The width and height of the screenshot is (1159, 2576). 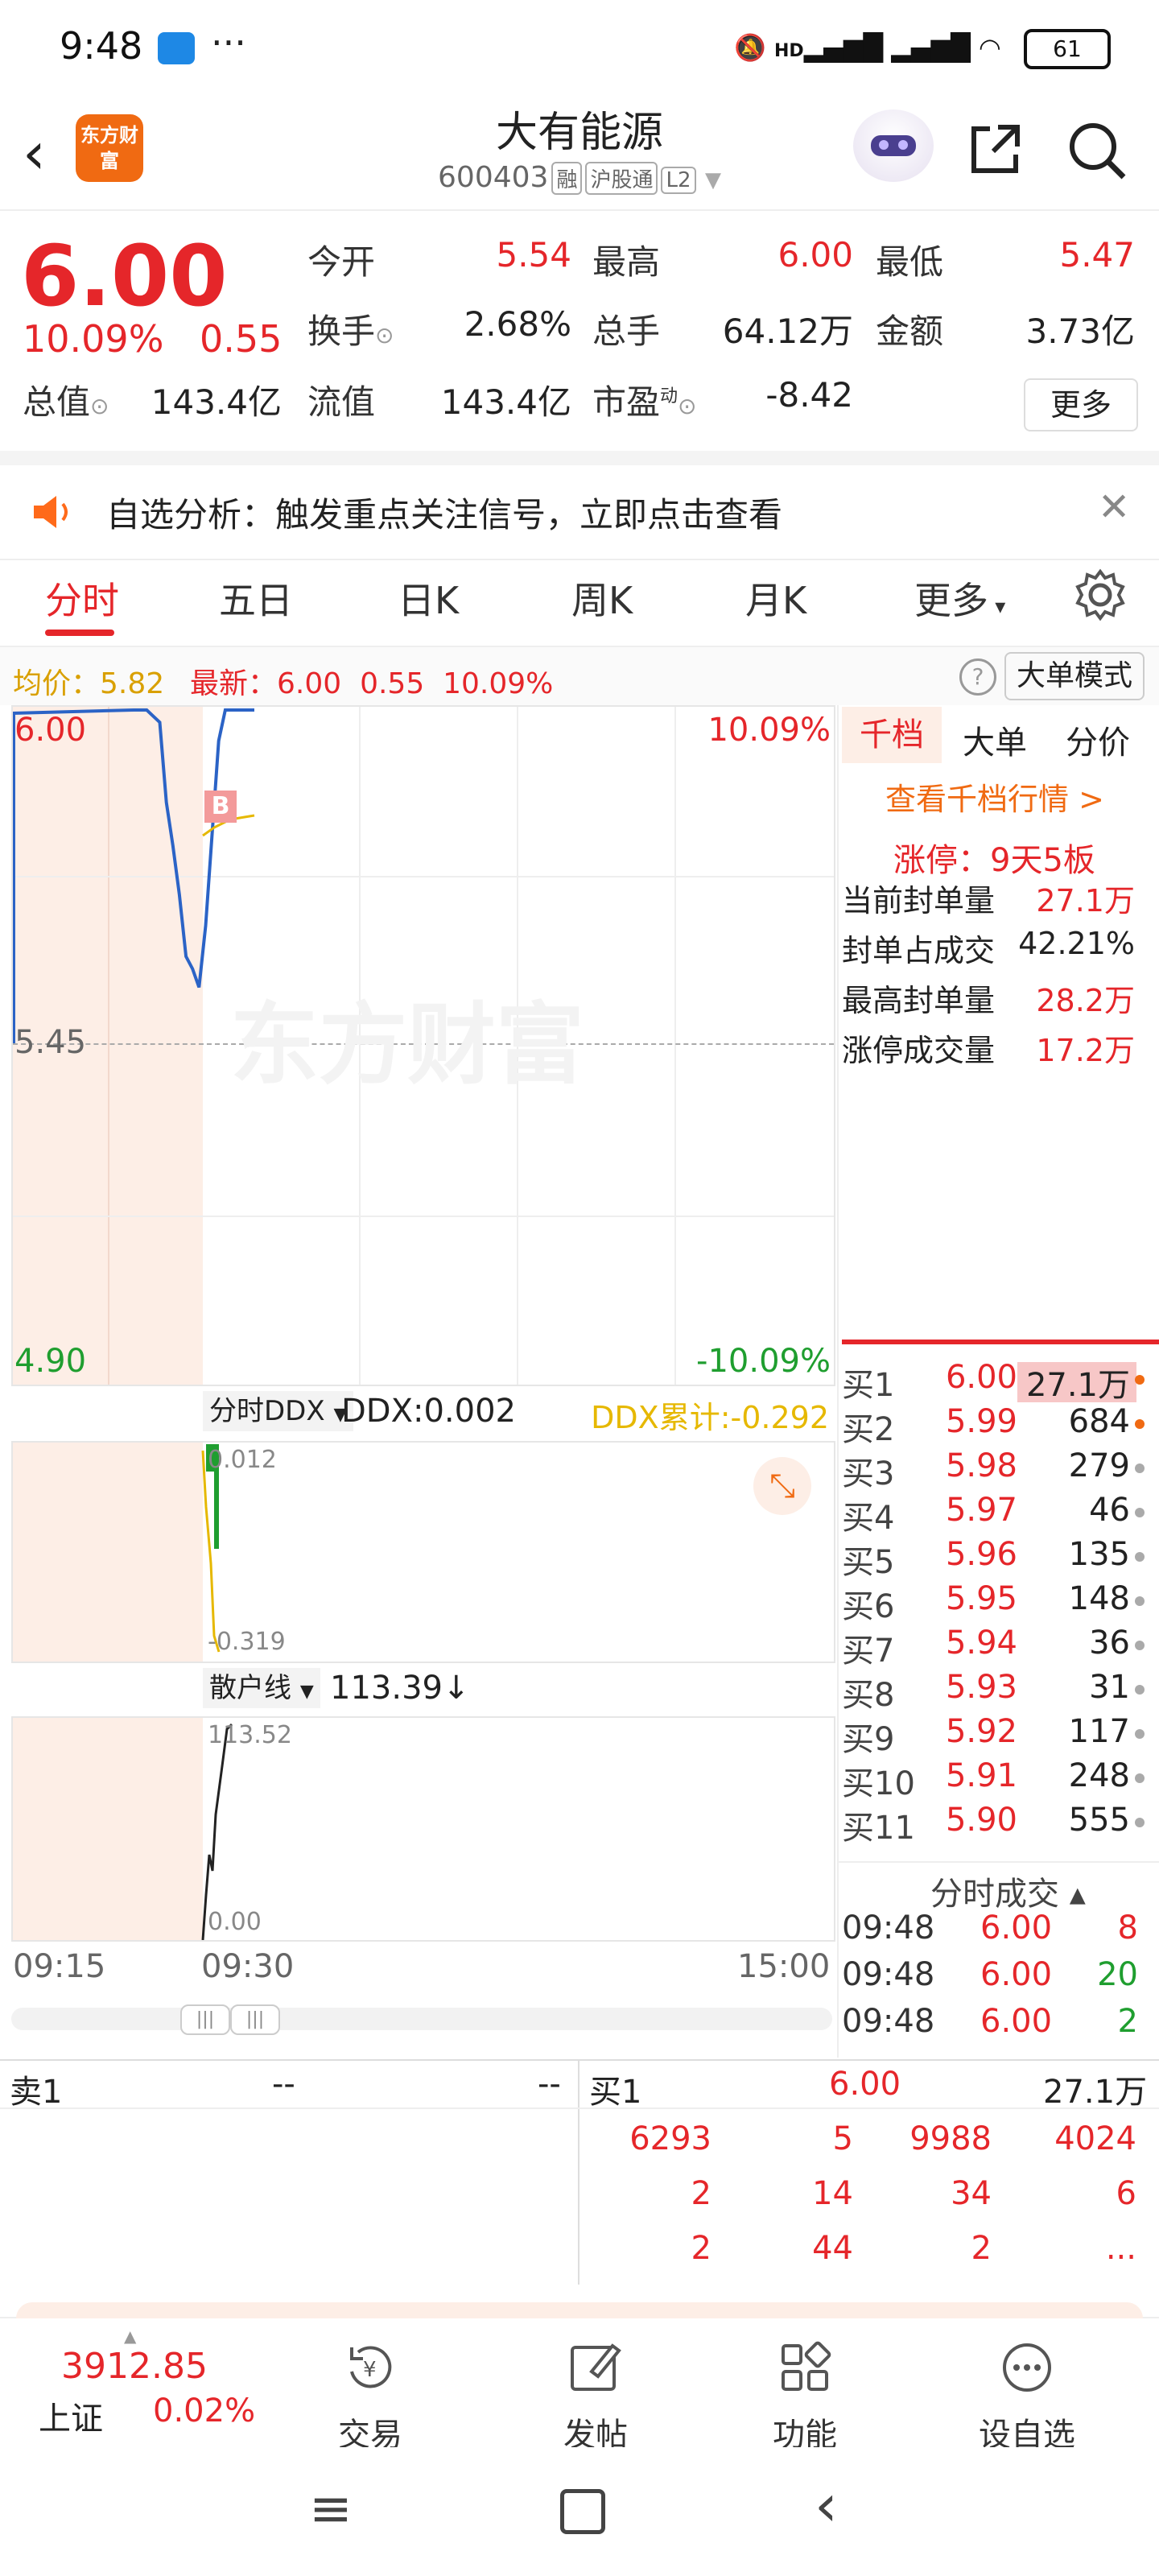 What do you see at coordinates (832, 2248) in the screenshot?
I see `queue-cell: 44` at bounding box center [832, 2248].